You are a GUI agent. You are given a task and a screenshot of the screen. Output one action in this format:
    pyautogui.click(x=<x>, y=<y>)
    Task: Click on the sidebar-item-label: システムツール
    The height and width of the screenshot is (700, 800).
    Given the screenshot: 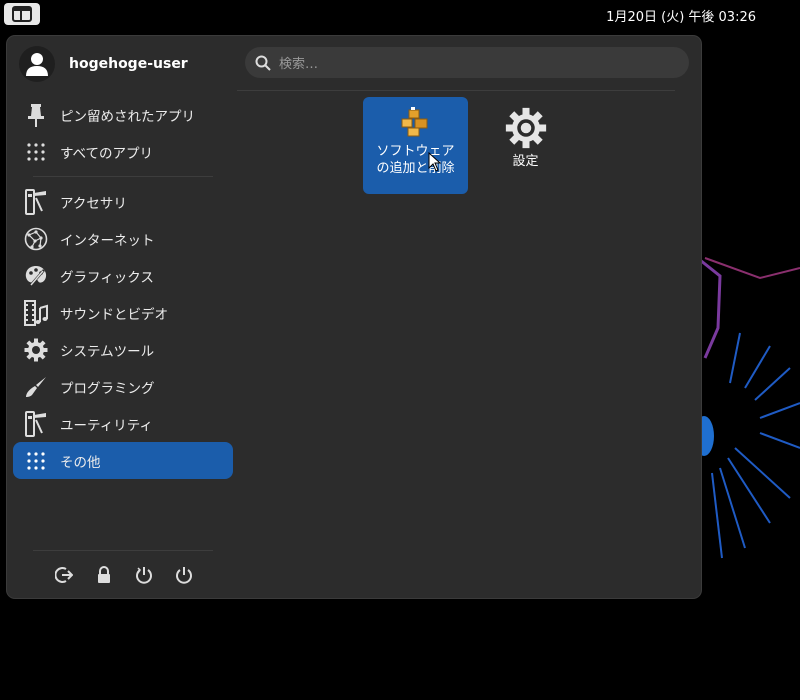 What is the action you would take?
    pyautogui.click(x=107, y=351)
    